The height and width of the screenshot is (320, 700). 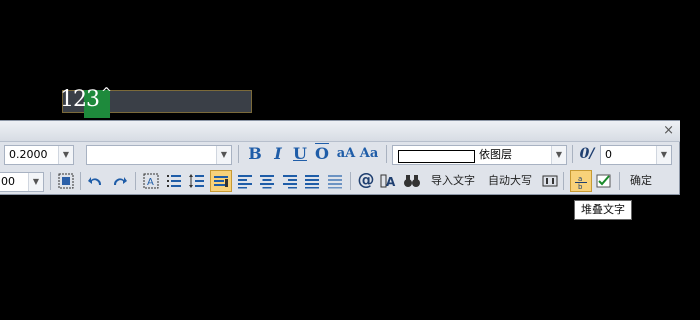 What do you see at coordinates (636, 155) in the screenshot?
I see `oblique-angle-combo: 0 ▼` at bounding box center [636, 155].